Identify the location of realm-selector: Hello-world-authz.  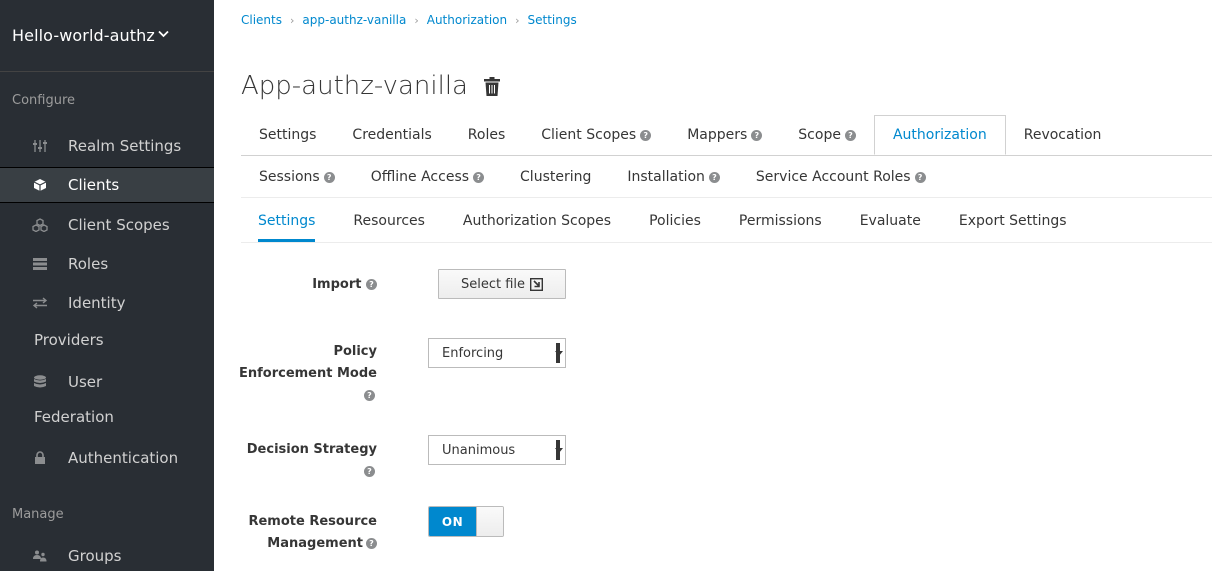
(107, 36).